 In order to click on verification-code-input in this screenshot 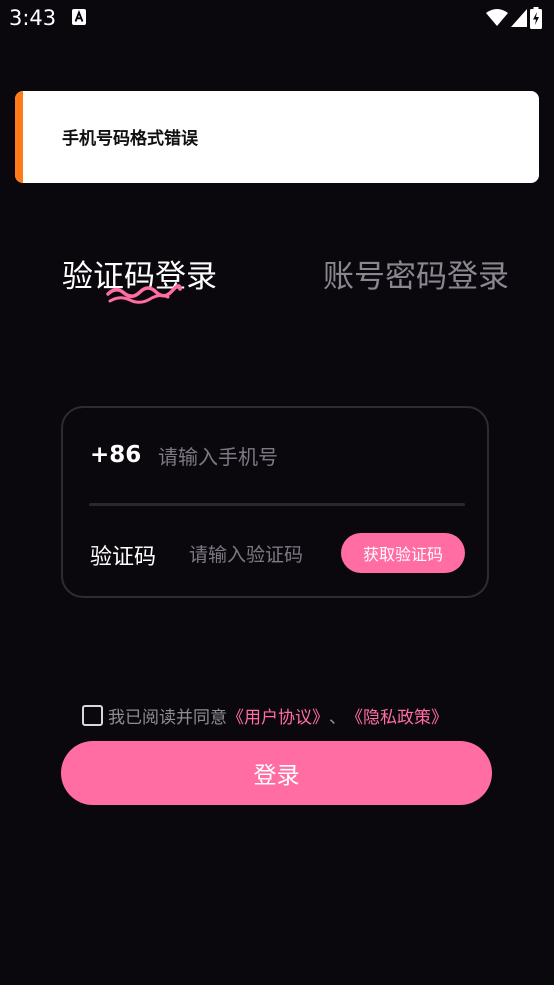, I will do `click(264, 555)`.